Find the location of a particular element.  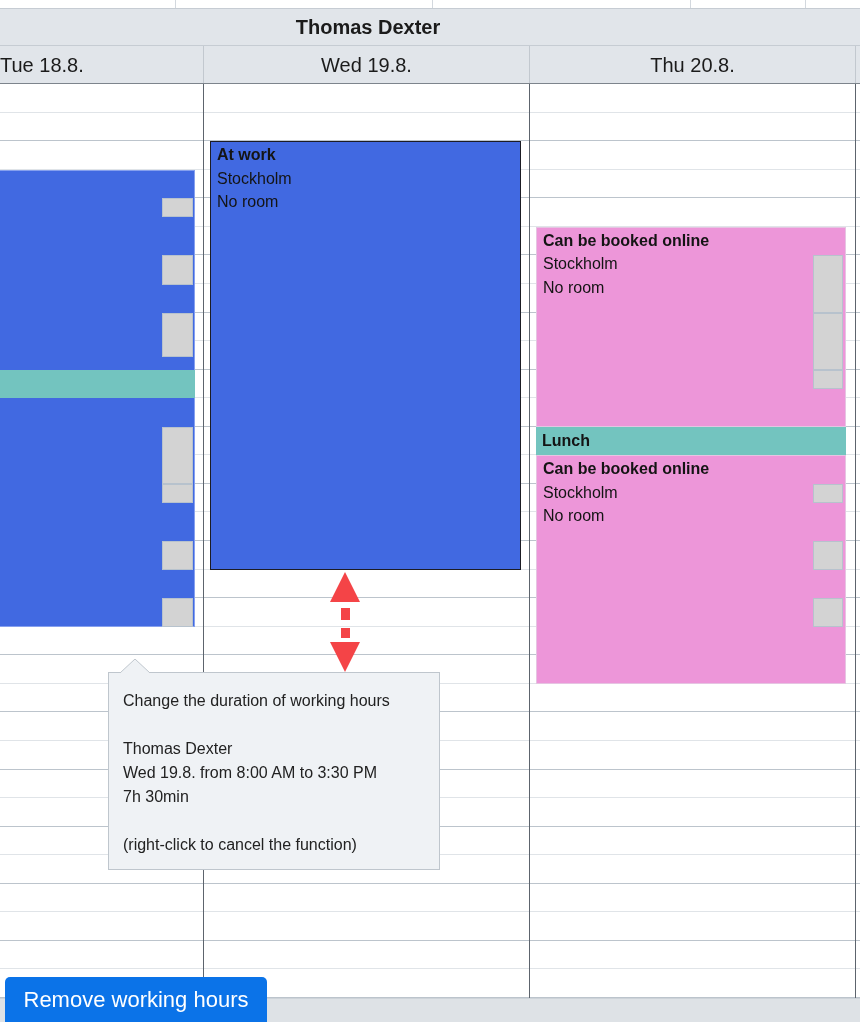

remove-working-hours-button: Remove working hours is located at coordinates (136, 999).